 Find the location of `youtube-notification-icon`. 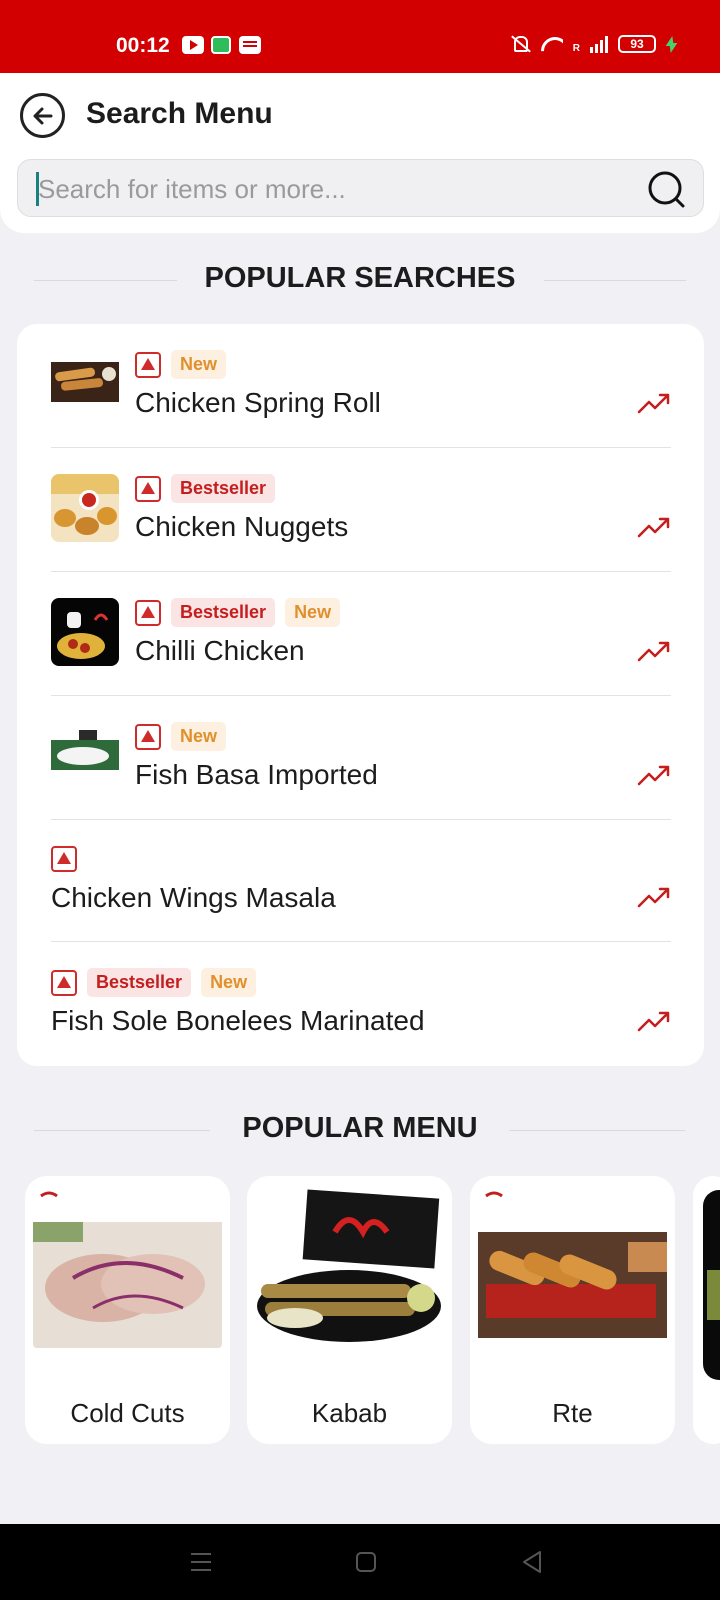

youtube-notification-icon is located at coordinates (193, 45).